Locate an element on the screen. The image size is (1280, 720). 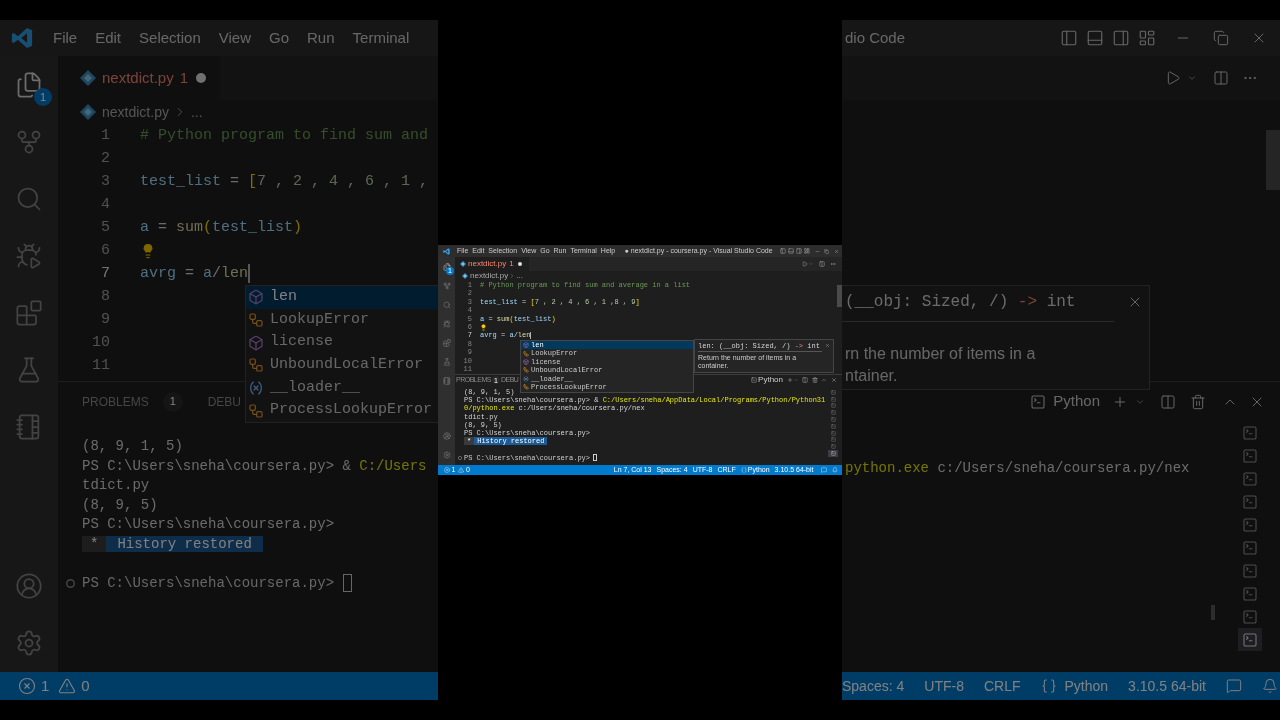
bell-icon is located at coordinates (835, 470).